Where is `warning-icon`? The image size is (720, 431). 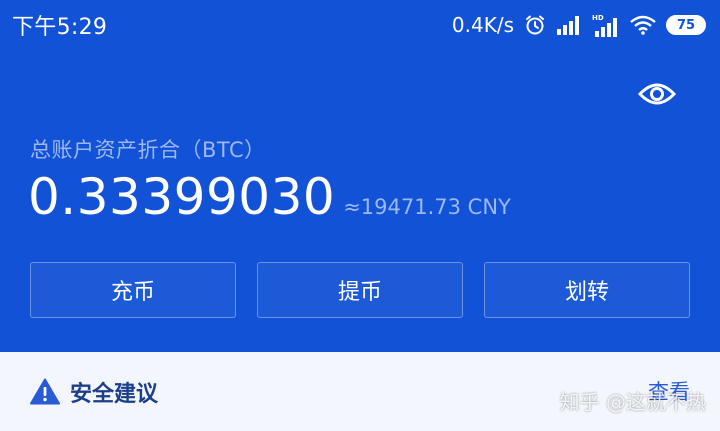 warning-icon is located at coordinates (45, 391).